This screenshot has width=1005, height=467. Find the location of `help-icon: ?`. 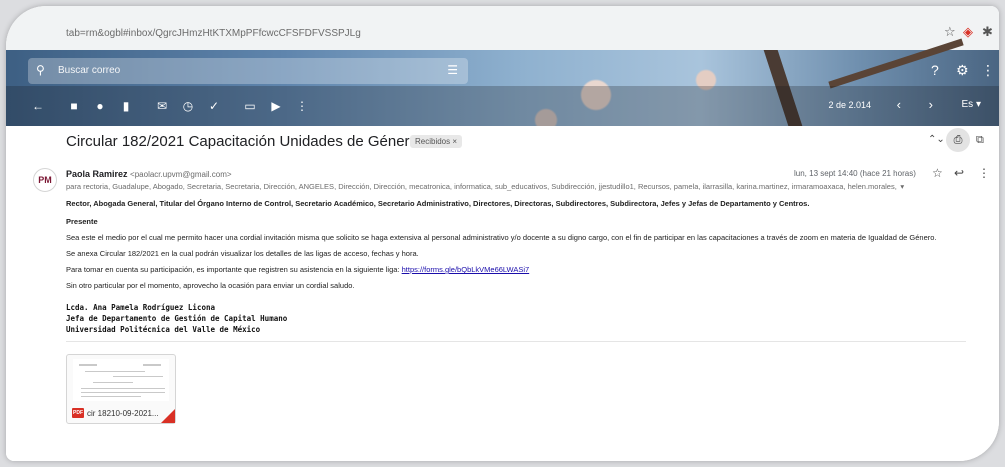

help-icon: ? is located at coordinates (935, 70).